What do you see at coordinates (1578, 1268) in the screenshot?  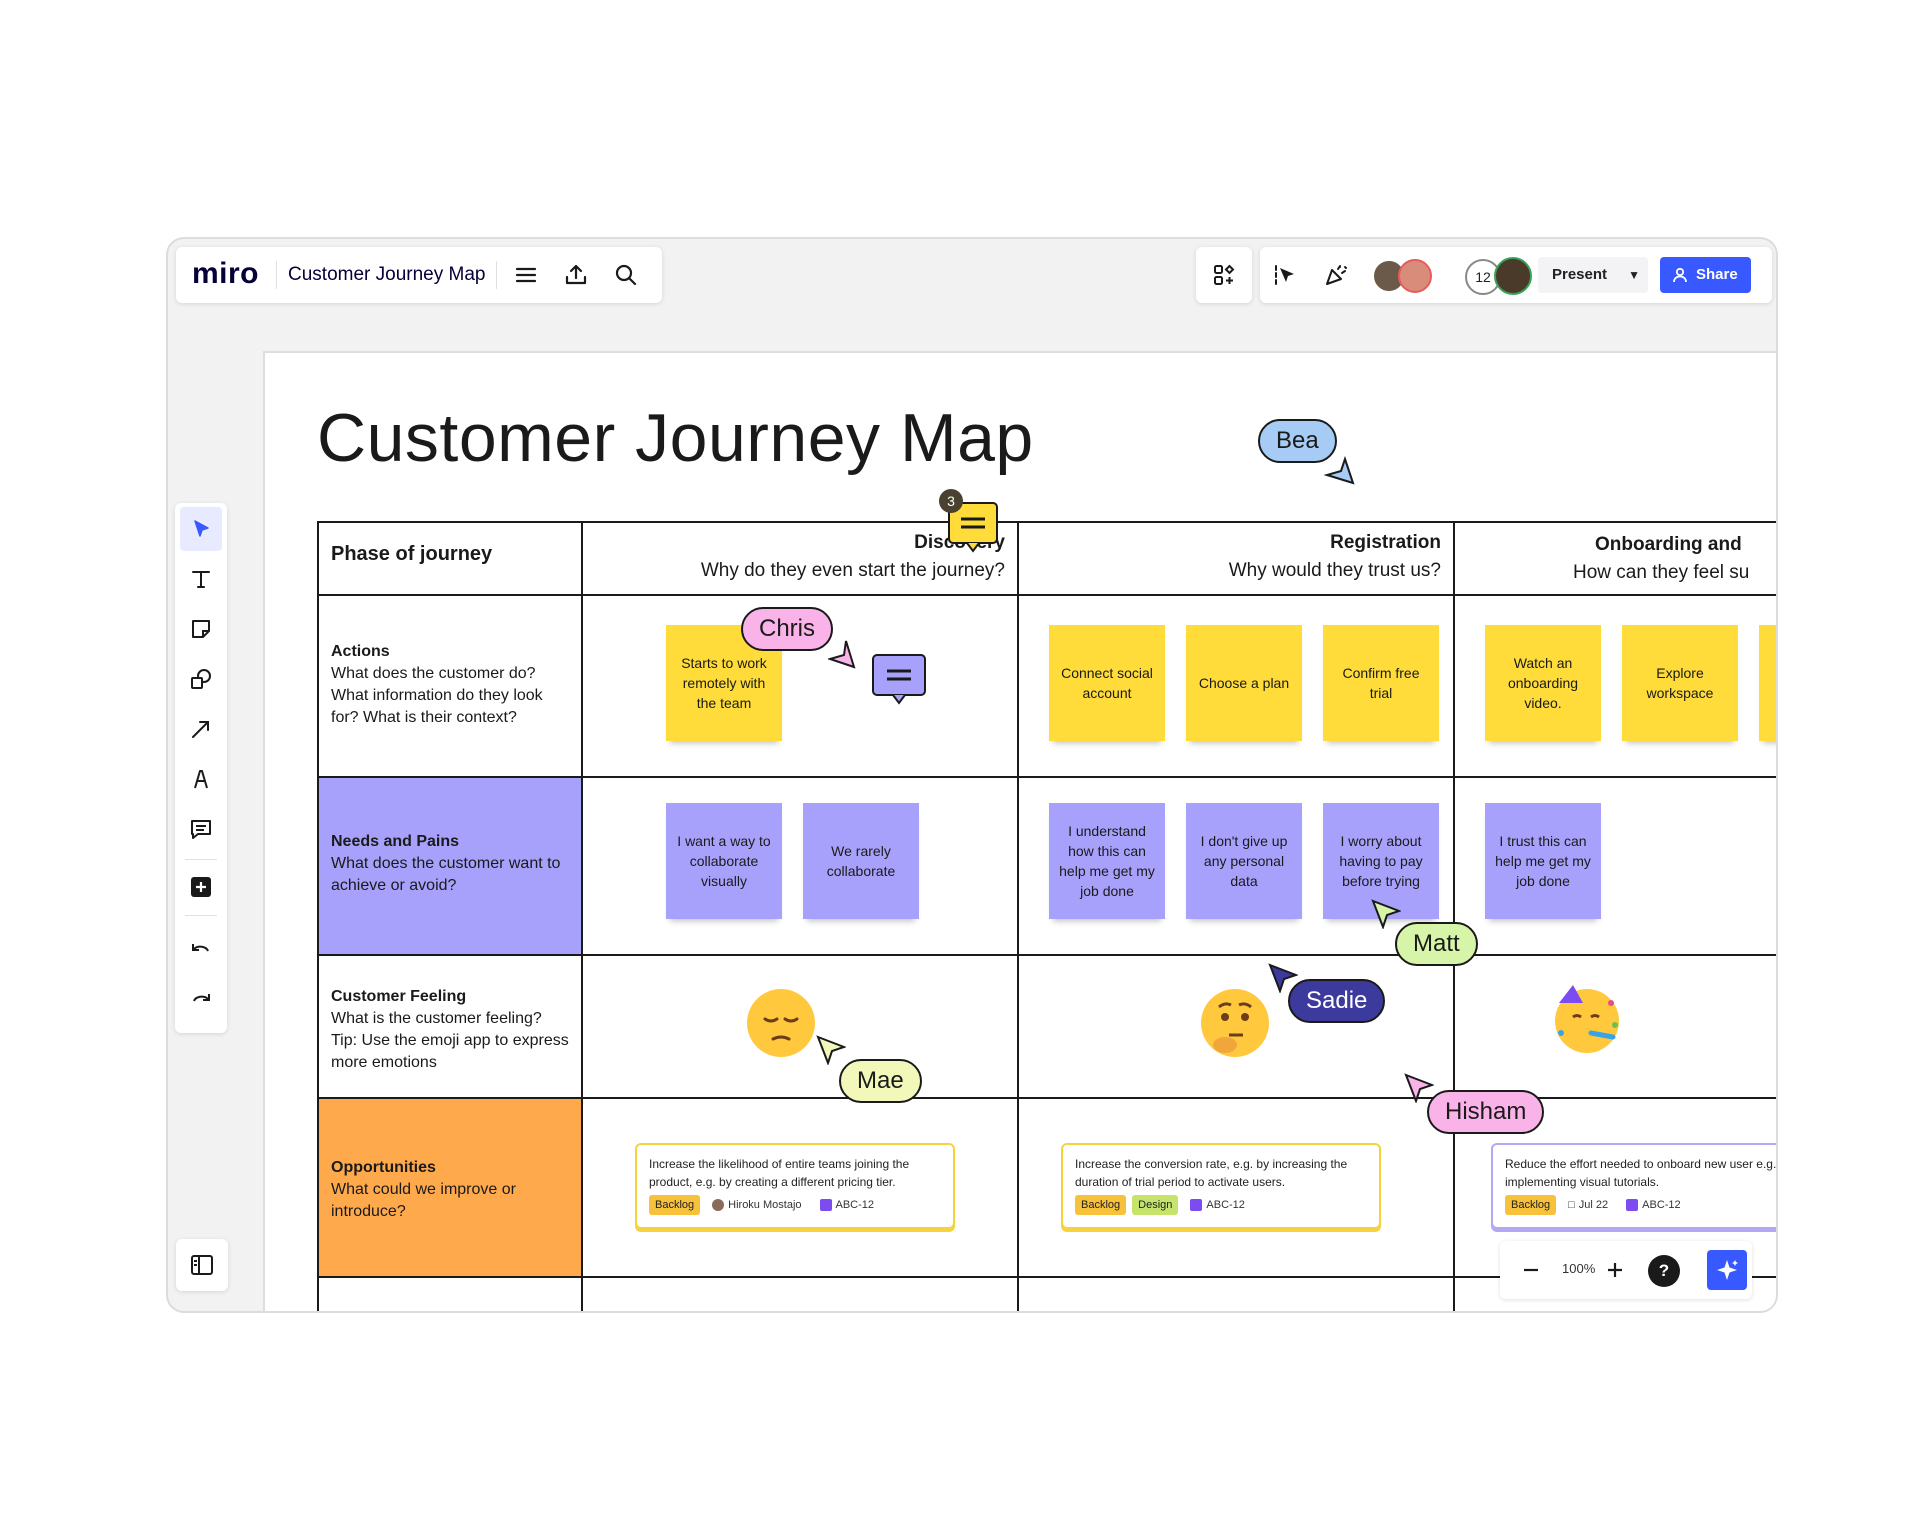 I see `zoom-level: 100%` at bounding box center [1578, 1268].